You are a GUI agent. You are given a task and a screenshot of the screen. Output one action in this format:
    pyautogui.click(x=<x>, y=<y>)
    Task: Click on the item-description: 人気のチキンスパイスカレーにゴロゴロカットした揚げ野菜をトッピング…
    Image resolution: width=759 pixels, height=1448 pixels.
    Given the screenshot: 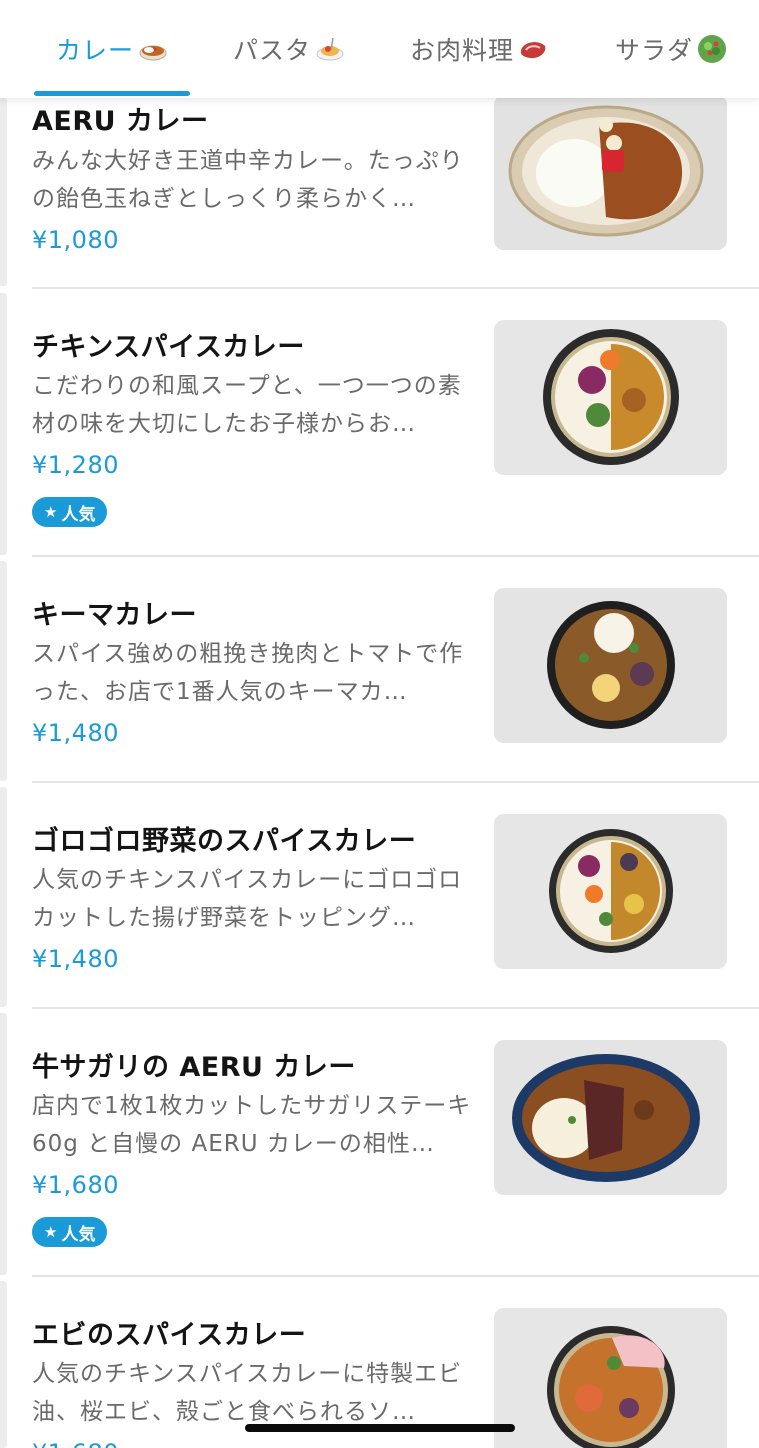 What is the action you would take?
    pyautogui.click(x=247, y=899)
    